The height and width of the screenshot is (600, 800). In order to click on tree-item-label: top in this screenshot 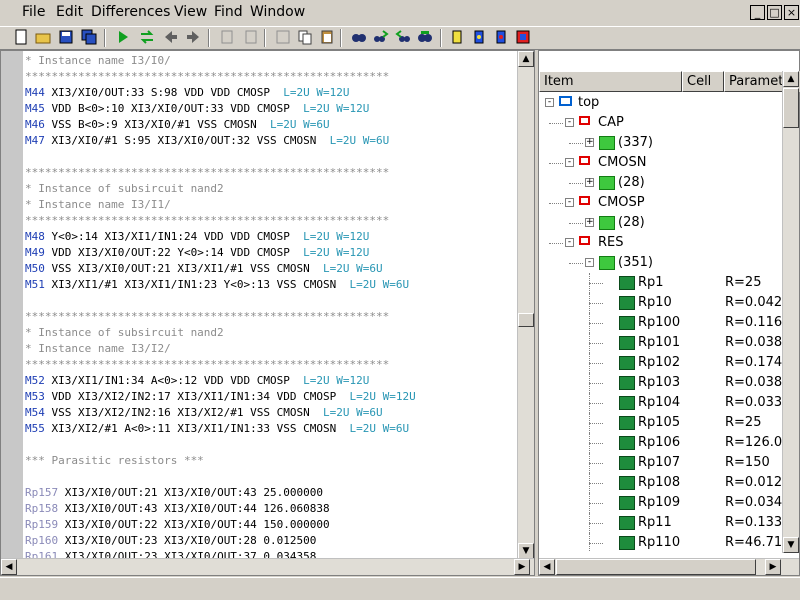, I will do `click(588, 103)`.